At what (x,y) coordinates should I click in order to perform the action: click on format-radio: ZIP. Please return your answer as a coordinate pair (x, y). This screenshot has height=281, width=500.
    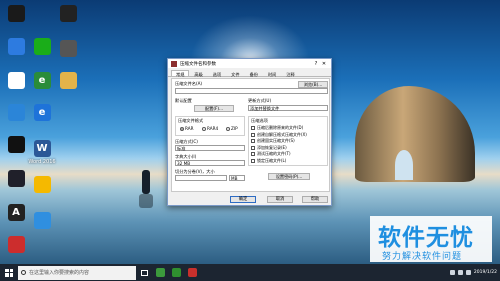
    Looking at the image, I should click on (232, 128).